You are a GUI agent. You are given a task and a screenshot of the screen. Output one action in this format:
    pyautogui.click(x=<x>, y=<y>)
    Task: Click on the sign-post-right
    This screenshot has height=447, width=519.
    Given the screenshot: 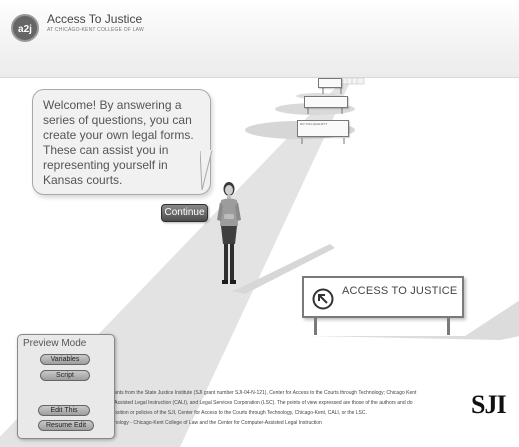 What is the action you would take?
    pyautogui.click(x=448, y=326)
    